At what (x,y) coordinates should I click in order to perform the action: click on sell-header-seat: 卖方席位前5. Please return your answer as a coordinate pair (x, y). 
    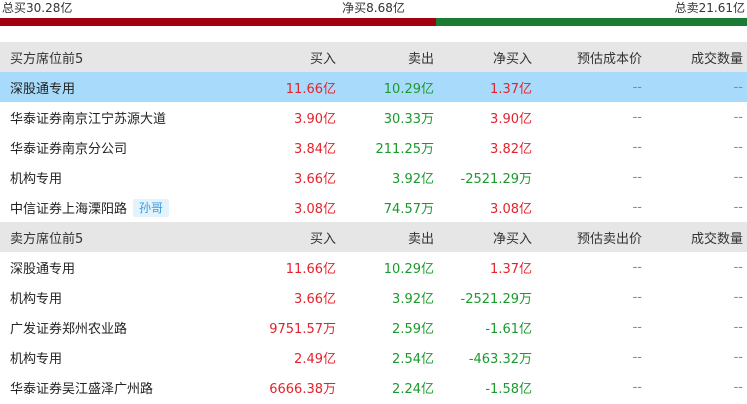
    Looking at the image, I should click on (125, 237).